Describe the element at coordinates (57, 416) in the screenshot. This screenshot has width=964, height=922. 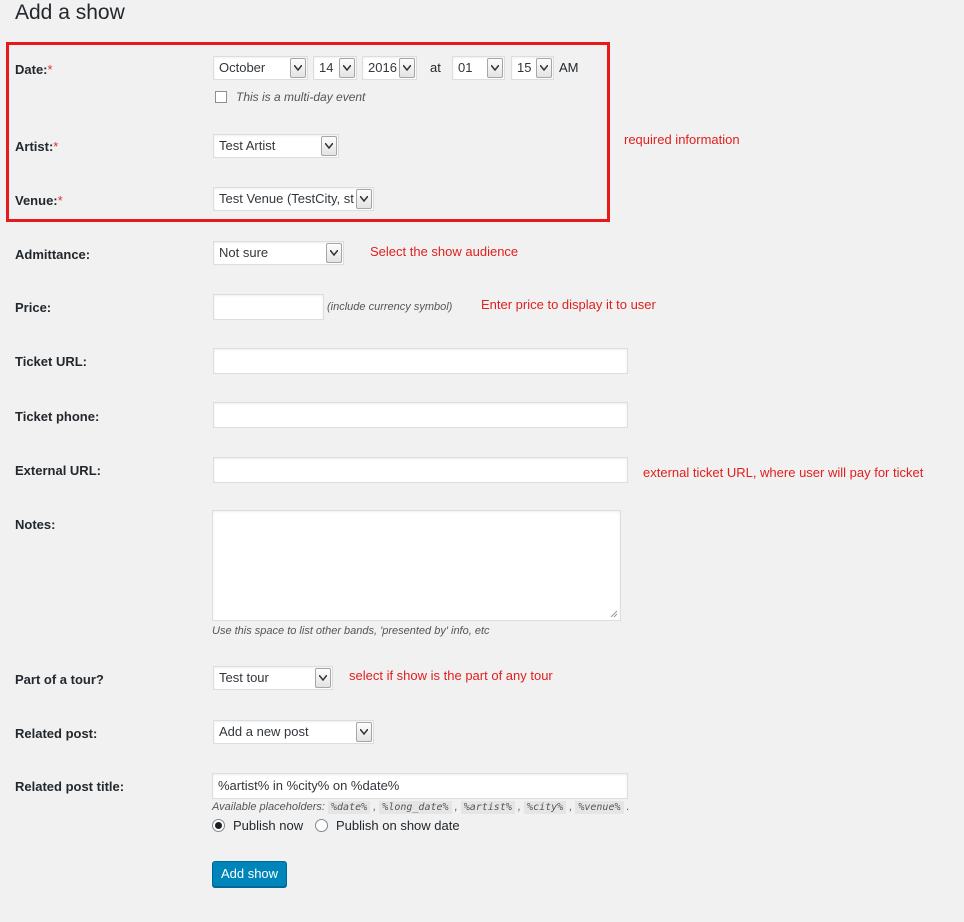
I see `ticket-phone-label: Ticket phone:` at that location.